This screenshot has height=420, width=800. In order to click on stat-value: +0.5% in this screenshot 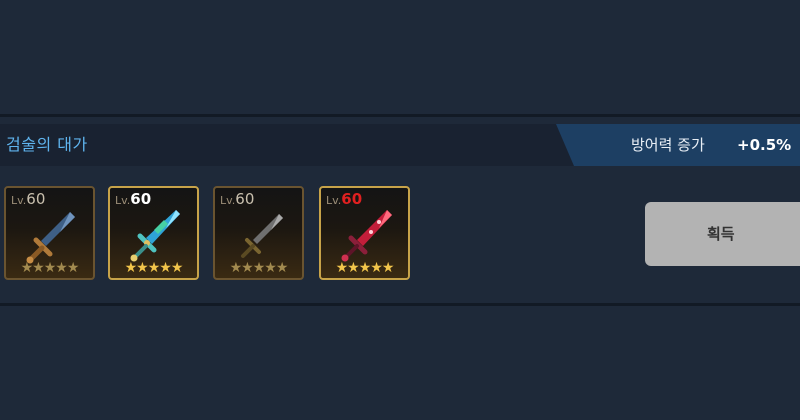, I will do `click(764, 145)`.